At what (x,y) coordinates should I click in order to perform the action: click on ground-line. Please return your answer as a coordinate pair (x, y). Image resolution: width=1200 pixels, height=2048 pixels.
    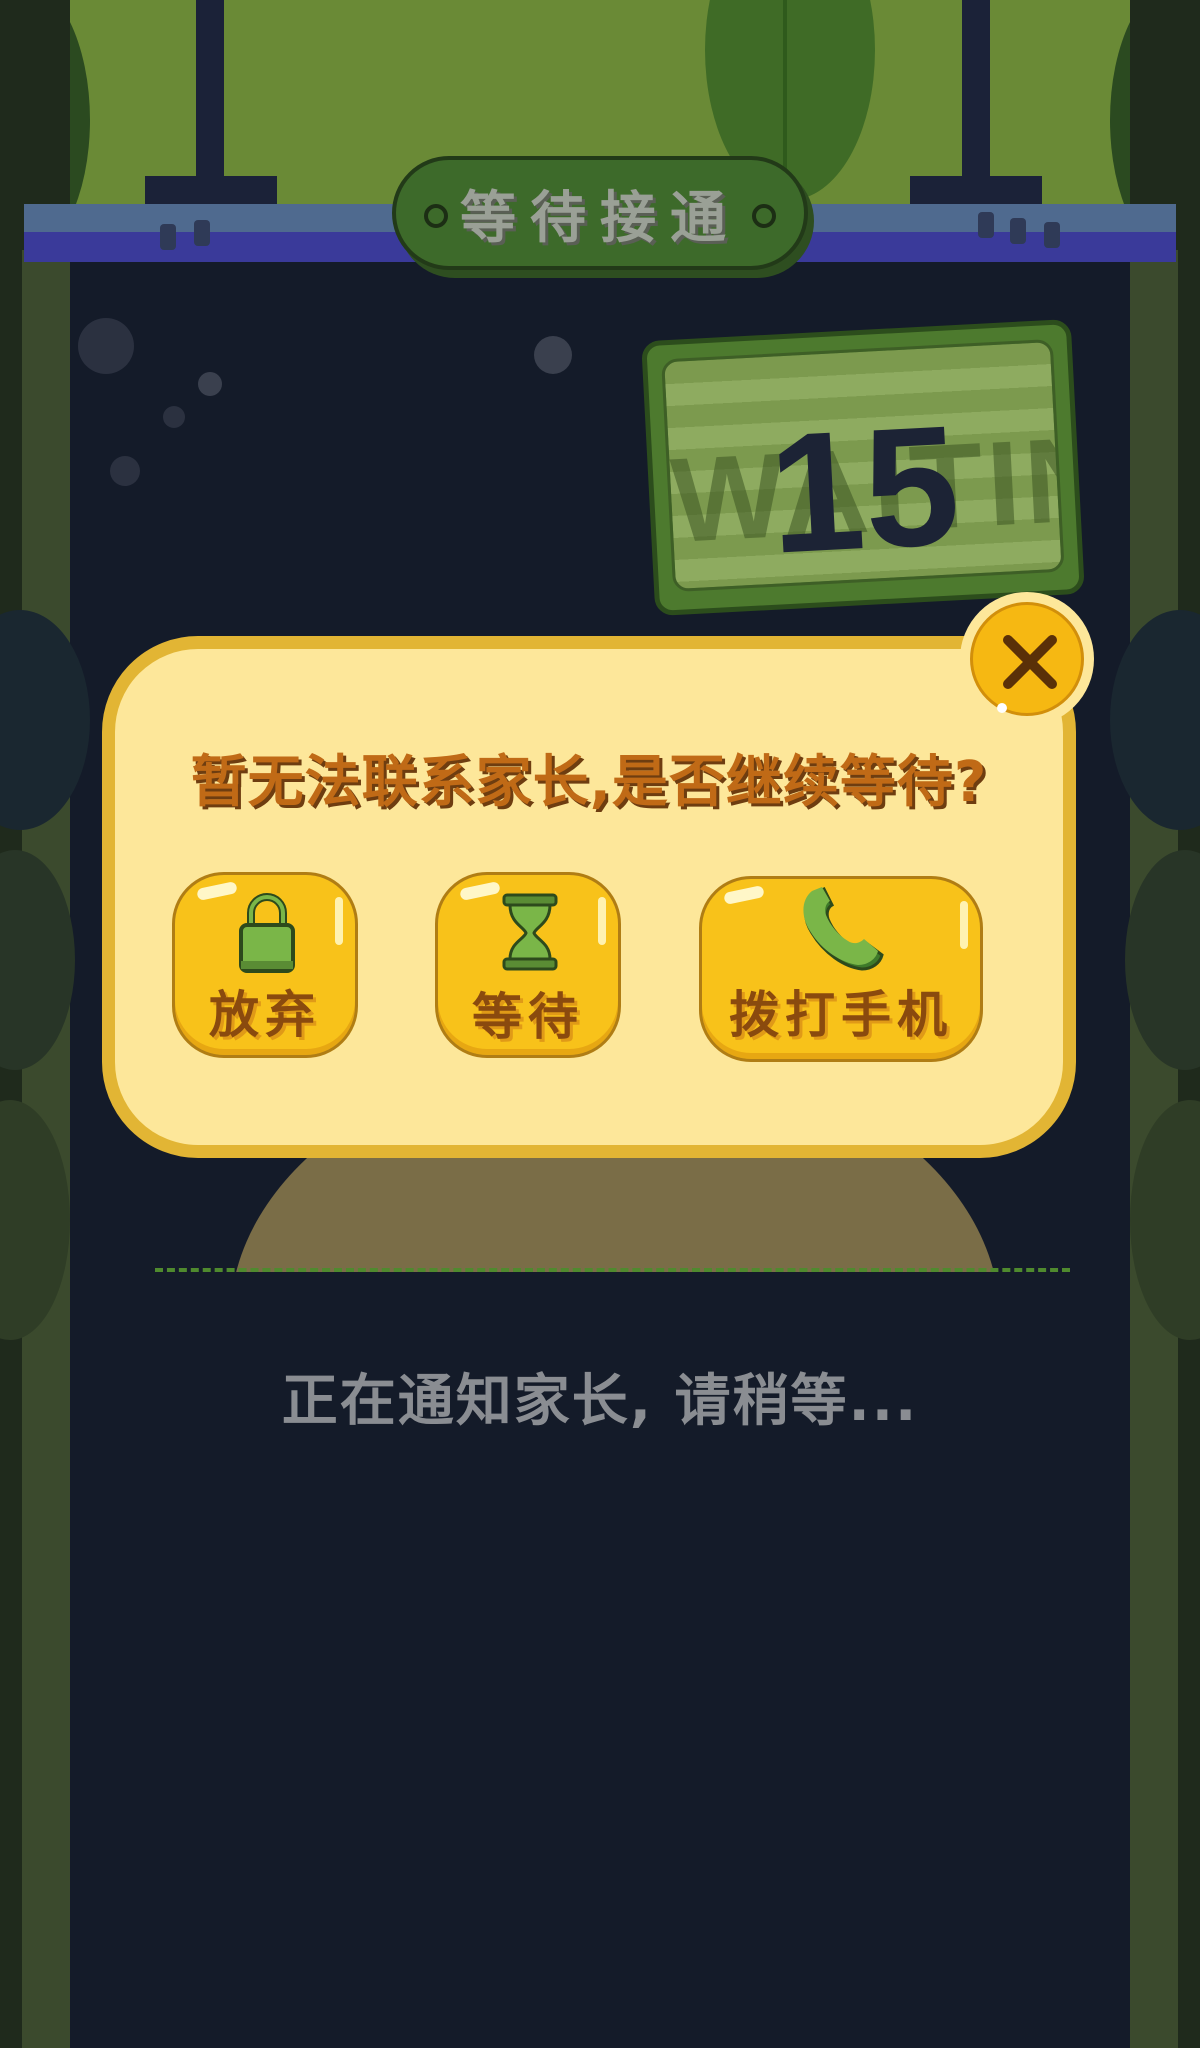
    Looking at the image, I should click on (612, 1270).